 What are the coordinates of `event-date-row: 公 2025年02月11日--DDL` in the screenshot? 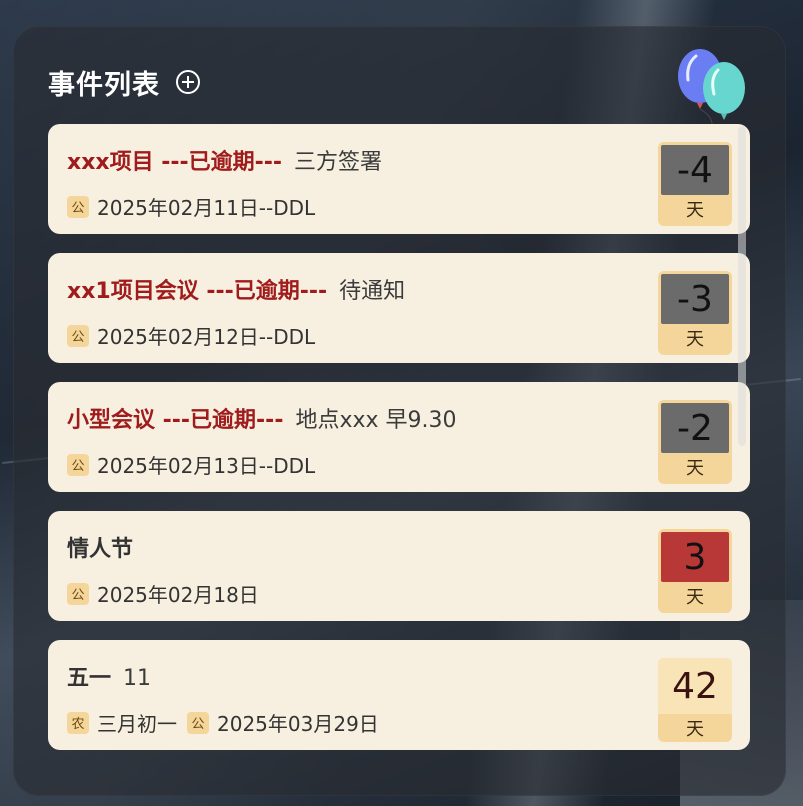 It's located at (196, 206).